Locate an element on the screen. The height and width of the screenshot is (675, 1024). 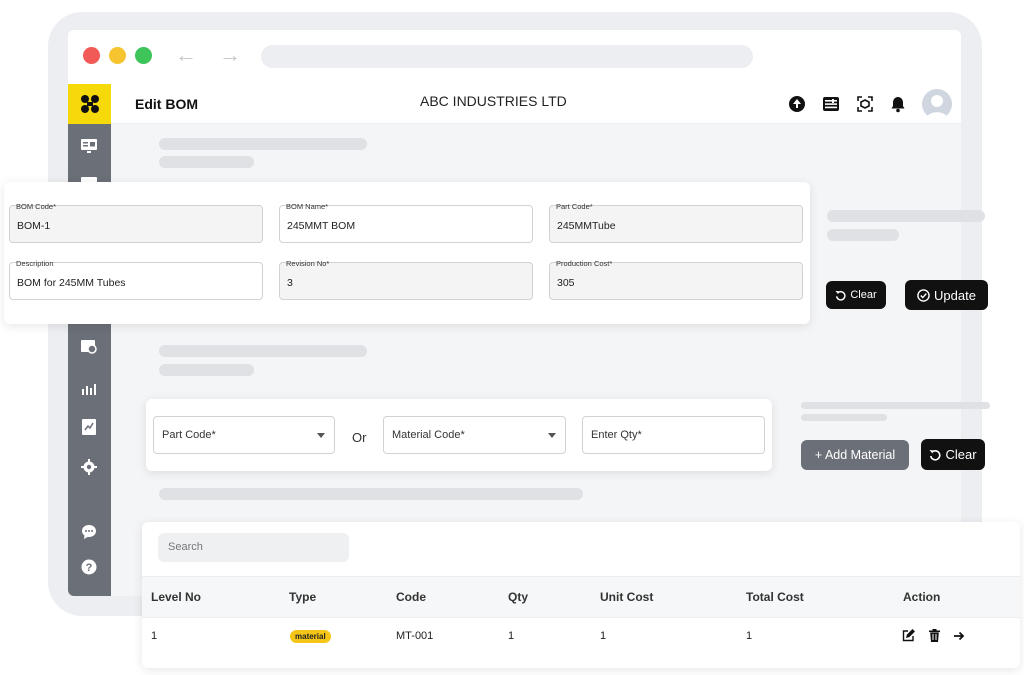
revision-no-field: Revision No* 3 is located at coordinates (406, 279).